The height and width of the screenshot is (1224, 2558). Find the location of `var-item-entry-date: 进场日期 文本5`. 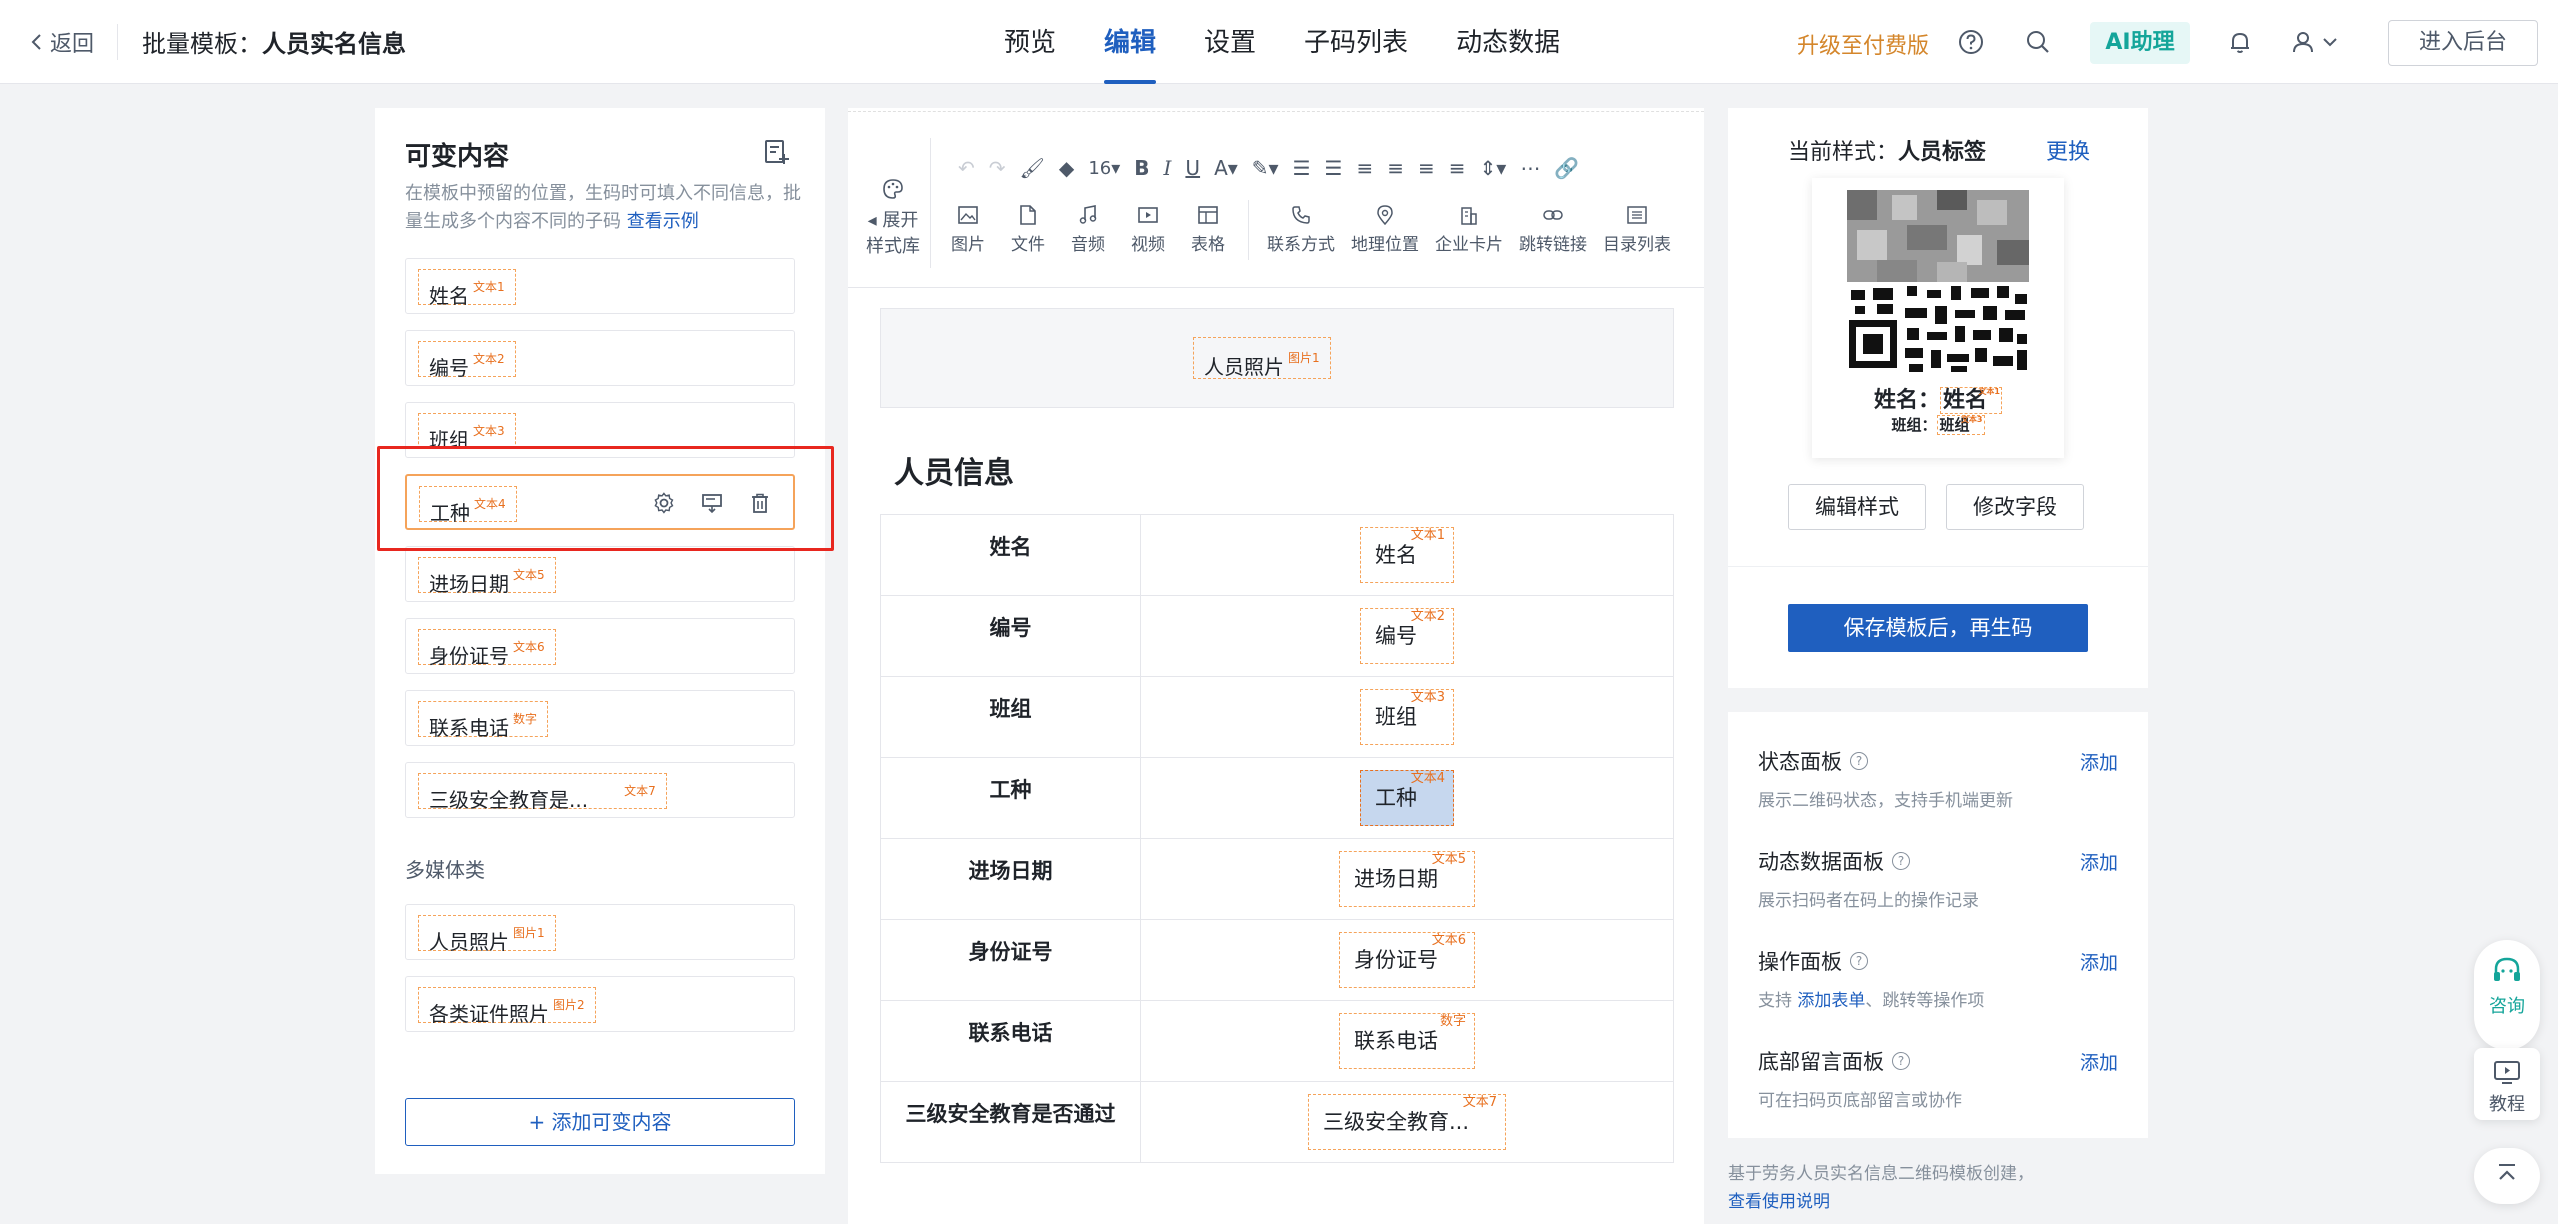

var-item-entry-date: 进场日期 文本5 is located at coordinates (600, 574).